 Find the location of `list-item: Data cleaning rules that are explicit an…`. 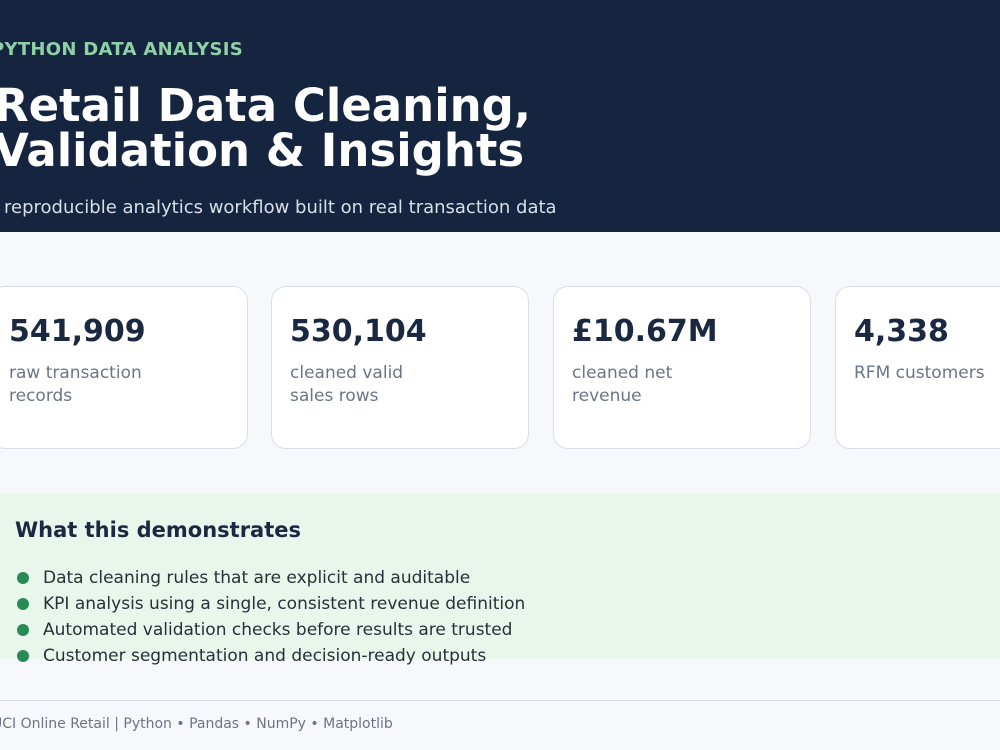

list-item: Data cleaning rules that are explicit an… is located at coordinates (270, 578).